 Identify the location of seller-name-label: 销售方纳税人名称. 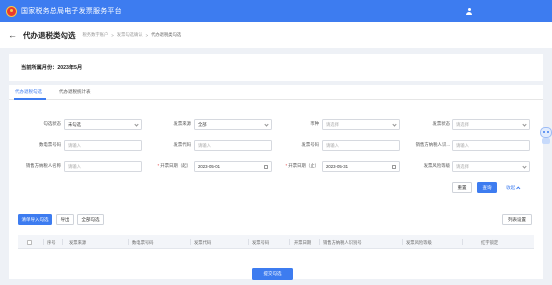
(43, 165).